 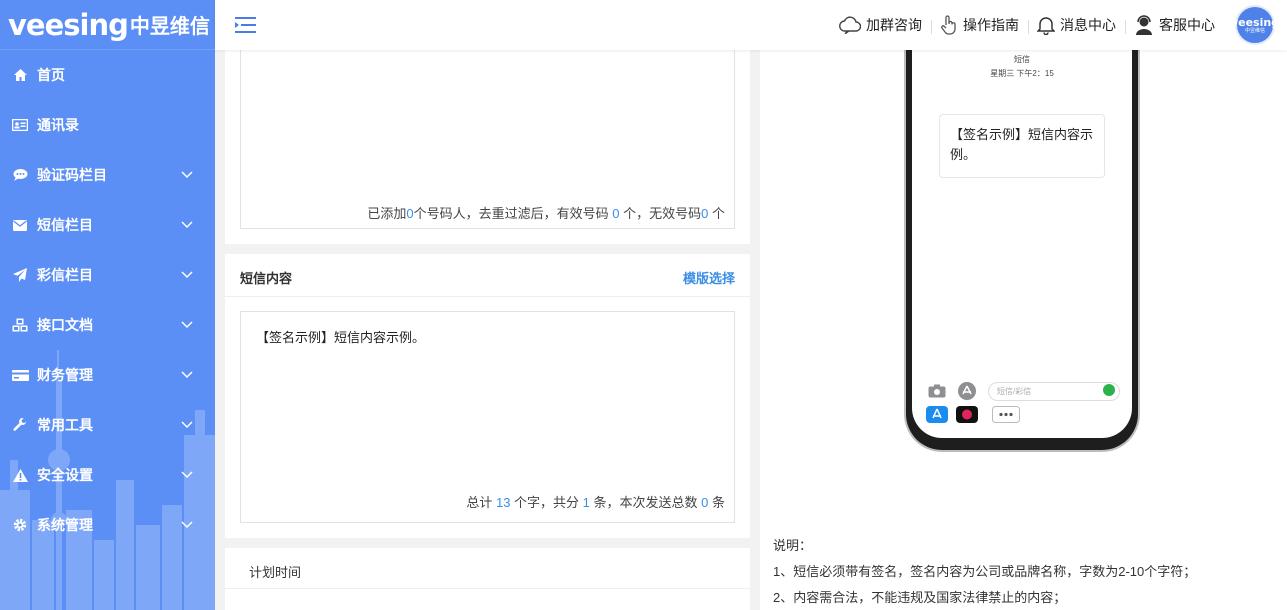 I want to click on sidebar-item-label: 系统管理, so click(x=65, y=525).